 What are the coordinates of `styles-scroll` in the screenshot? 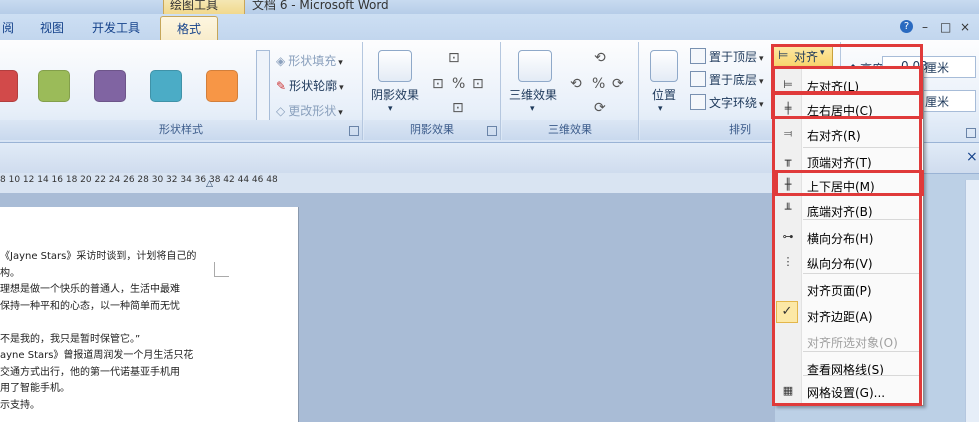 It's located at (263, 87).